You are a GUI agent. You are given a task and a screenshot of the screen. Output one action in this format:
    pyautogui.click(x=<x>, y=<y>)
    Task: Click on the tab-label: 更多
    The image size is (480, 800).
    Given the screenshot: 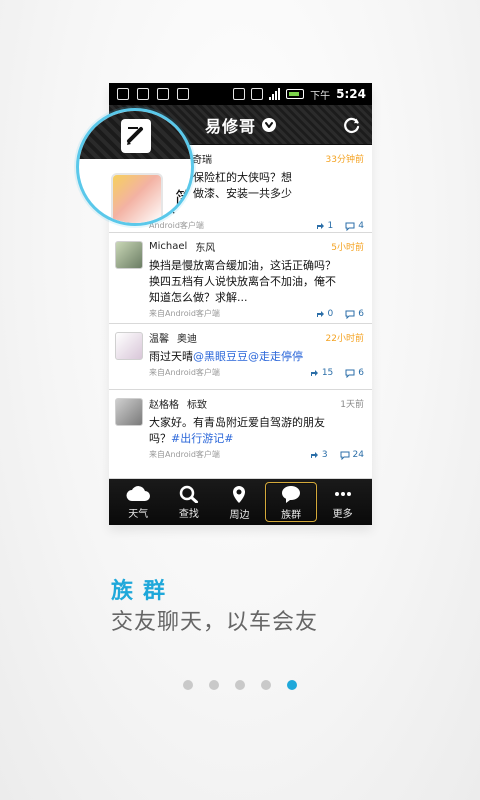 What is the action you would take?
    pyautogui.click(x=342, y=514)
    